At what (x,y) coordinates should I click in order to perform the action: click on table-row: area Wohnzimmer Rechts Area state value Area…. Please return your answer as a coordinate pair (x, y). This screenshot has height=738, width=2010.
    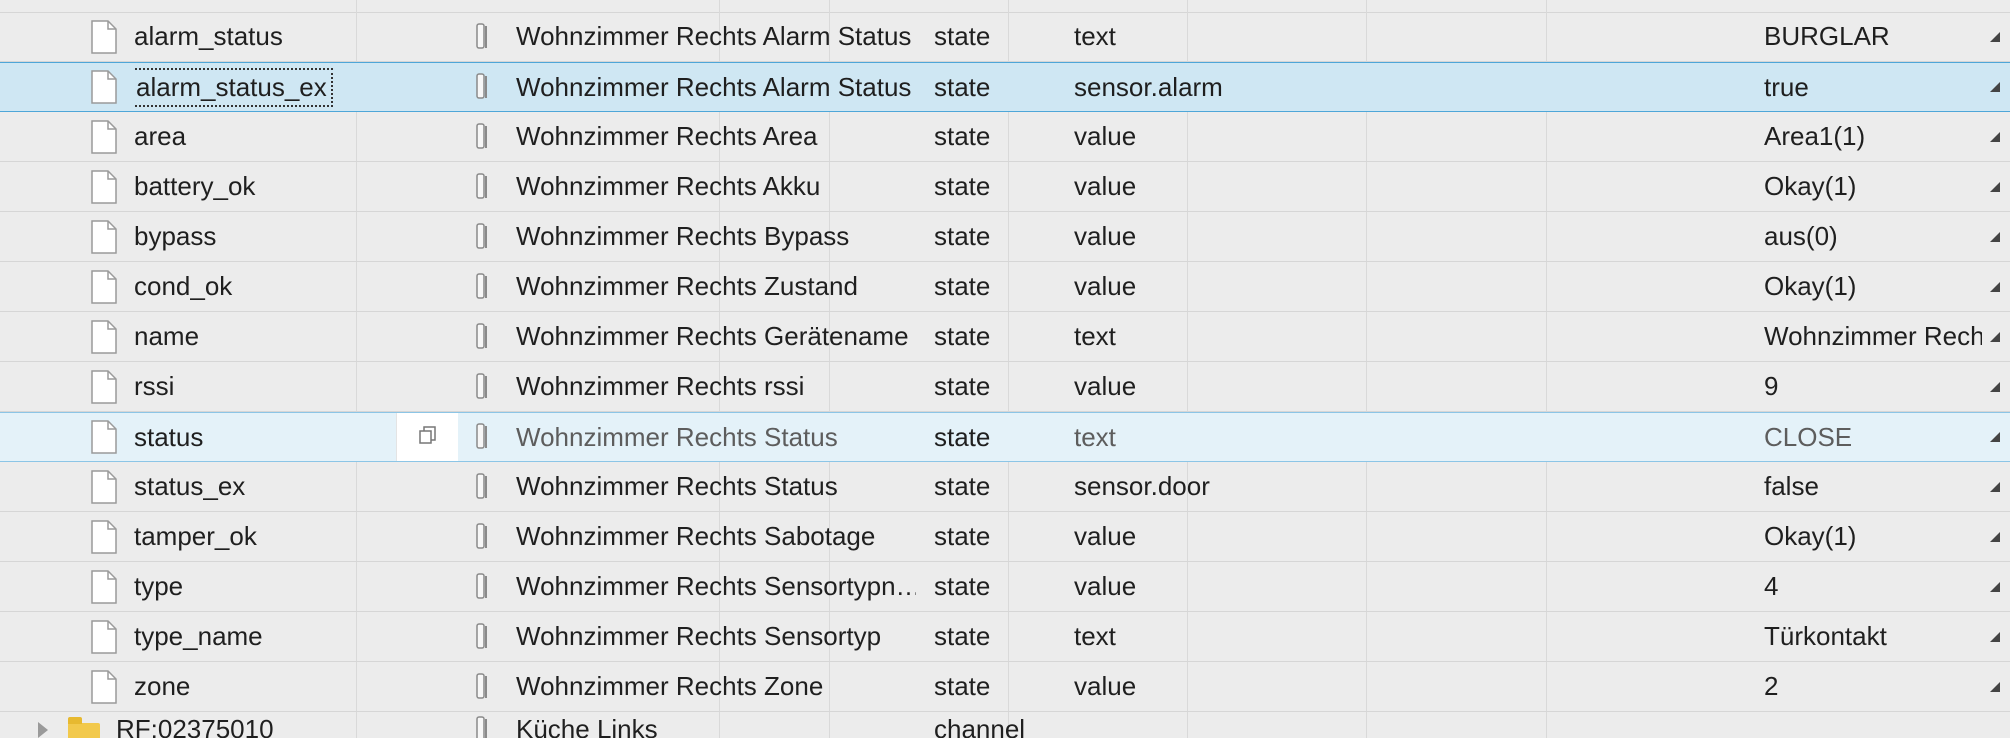
    Looking at the image, I should click on (1005, 137).